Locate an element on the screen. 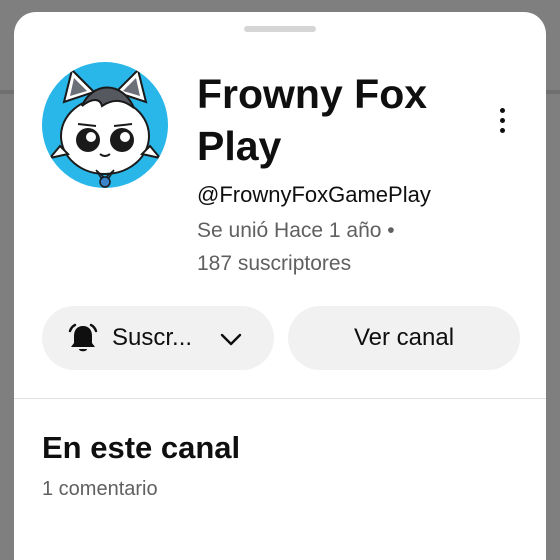 The height and width of the screenshot is (560, 560). view-channel-button: Ver canal is located at coordinates (404, 338).